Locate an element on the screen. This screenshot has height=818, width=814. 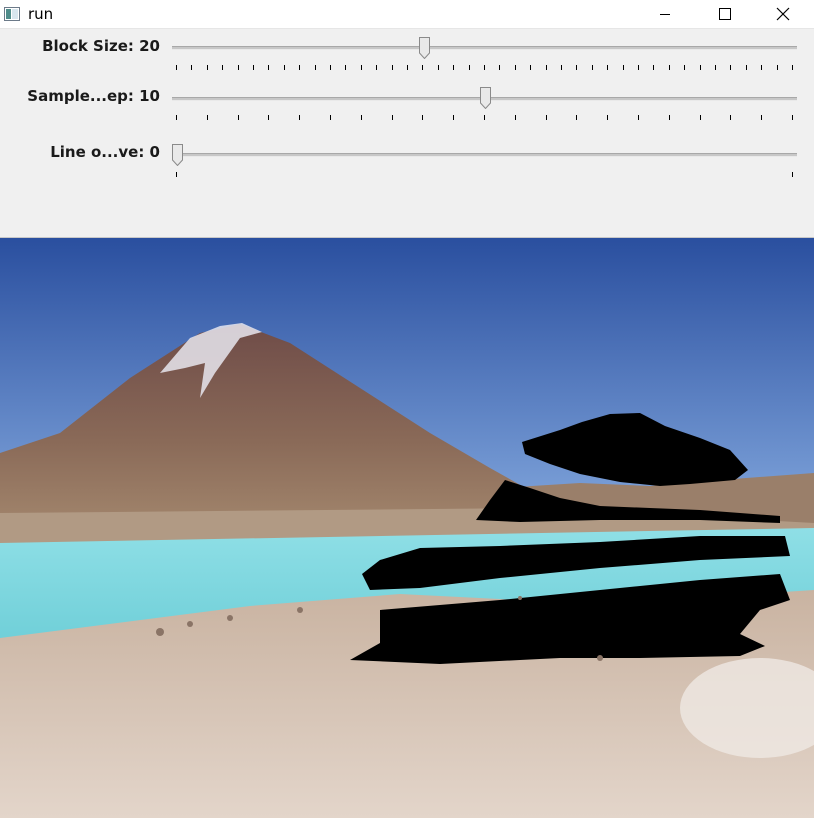
close-button is located at coordinates (783, 14).